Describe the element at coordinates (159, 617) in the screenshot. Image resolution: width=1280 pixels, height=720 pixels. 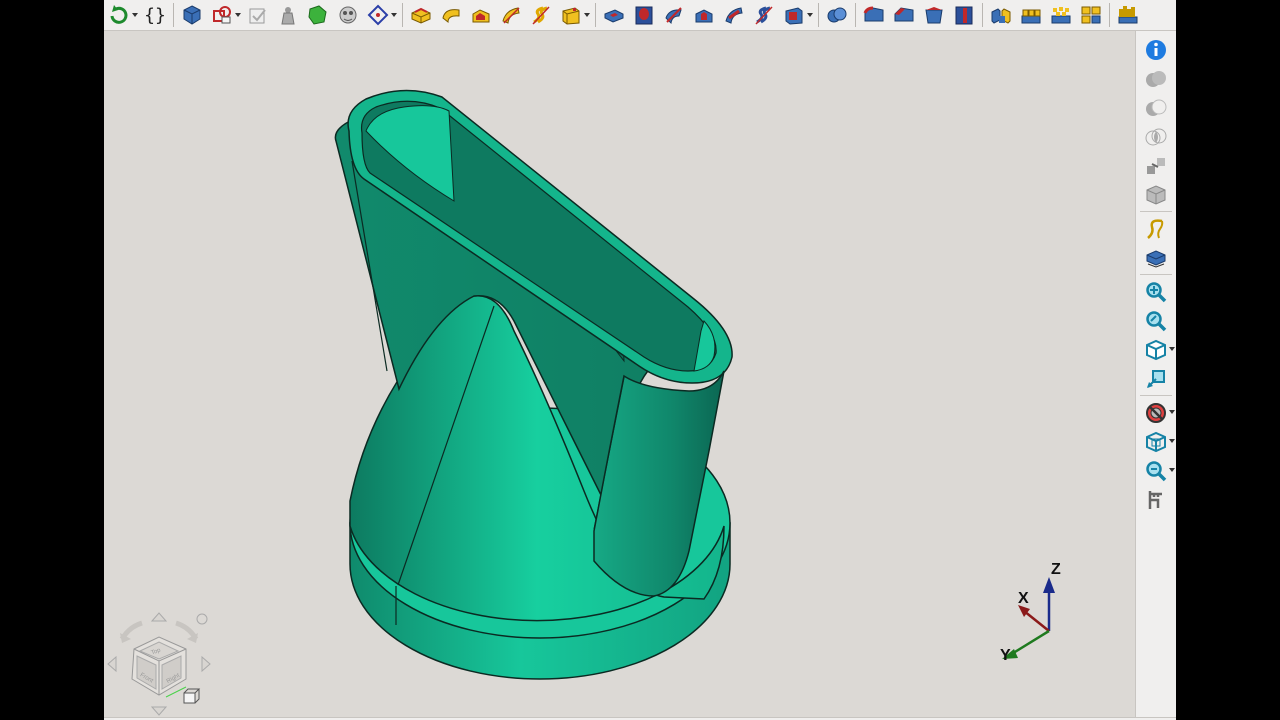
I see `nav-cube-arrow-up-icon` at that location.